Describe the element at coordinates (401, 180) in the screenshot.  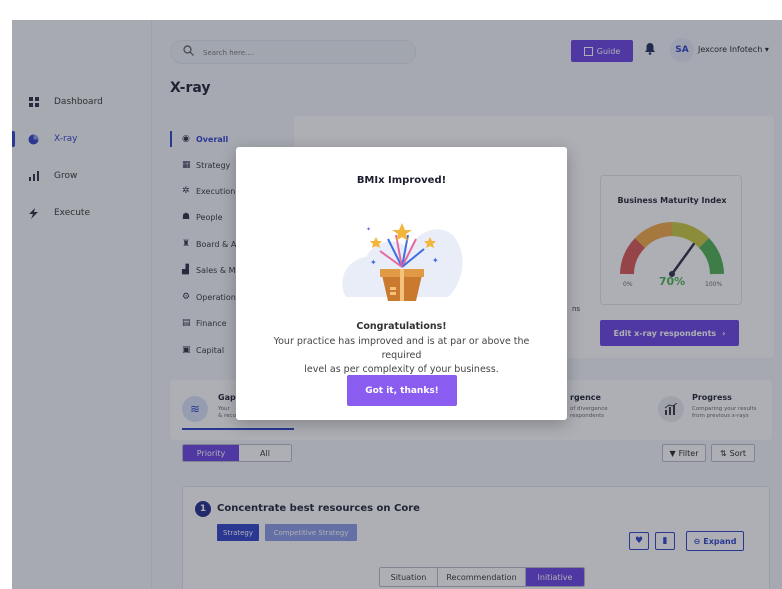
I see `modal-title: BMIx Improved!` at that location.